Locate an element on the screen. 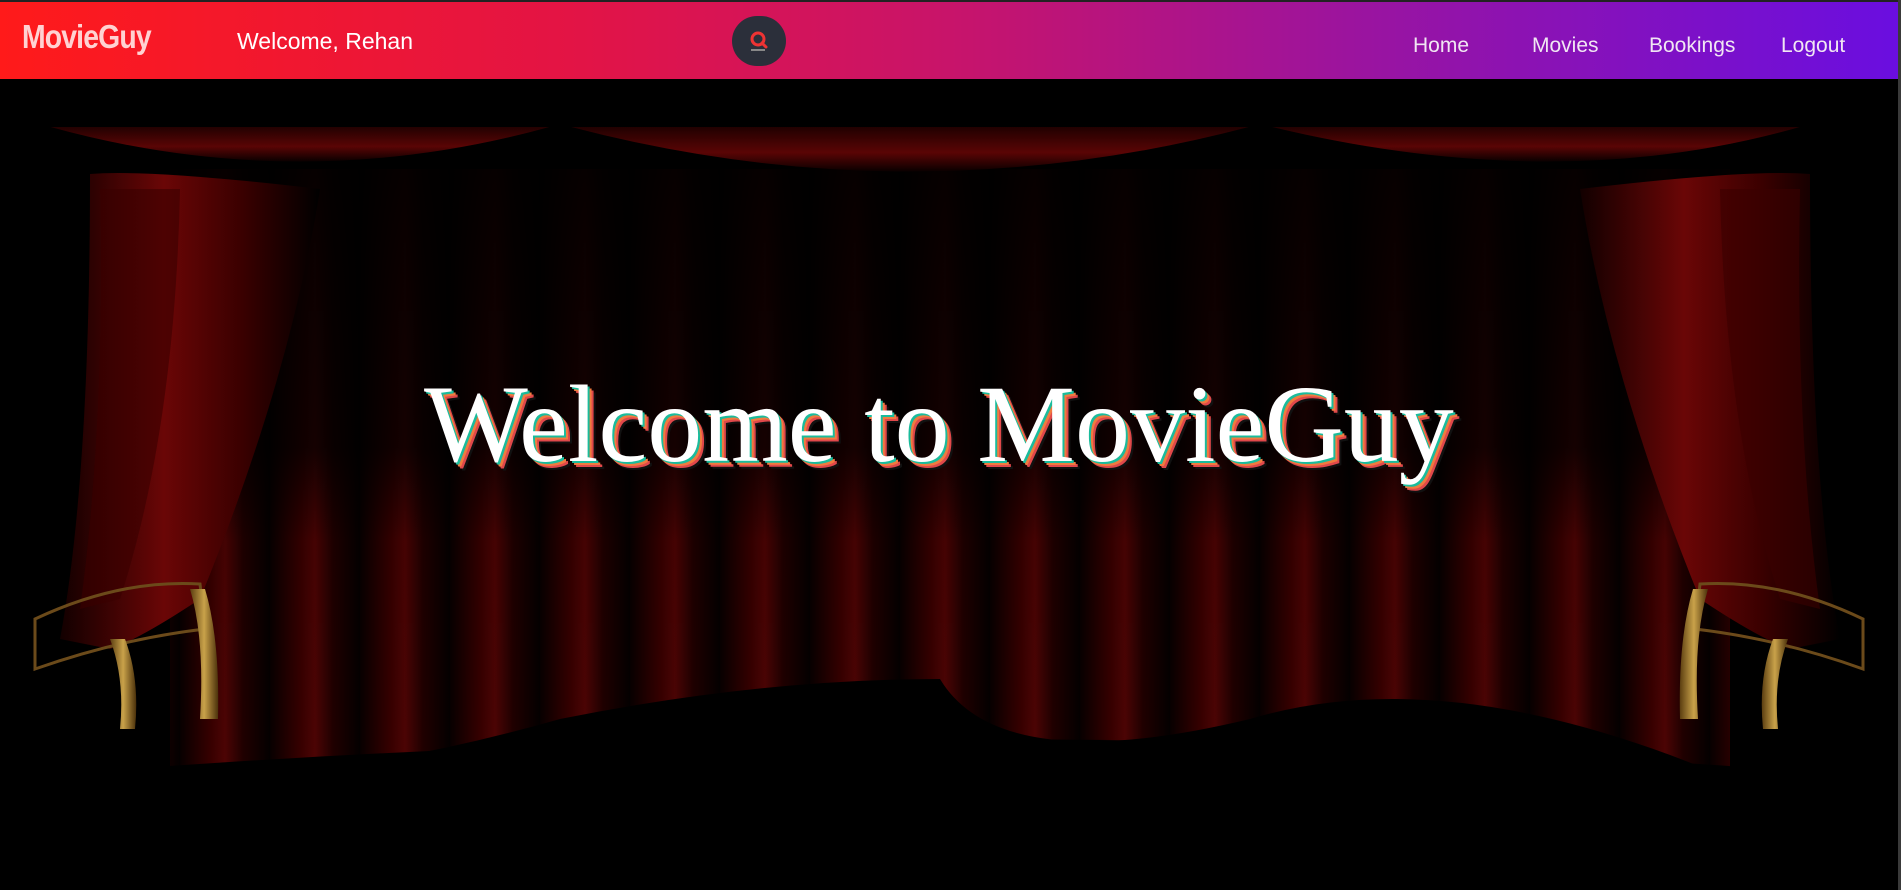  welcome-user-text: Welcome, Rehan is located at coordinates (325, 41).